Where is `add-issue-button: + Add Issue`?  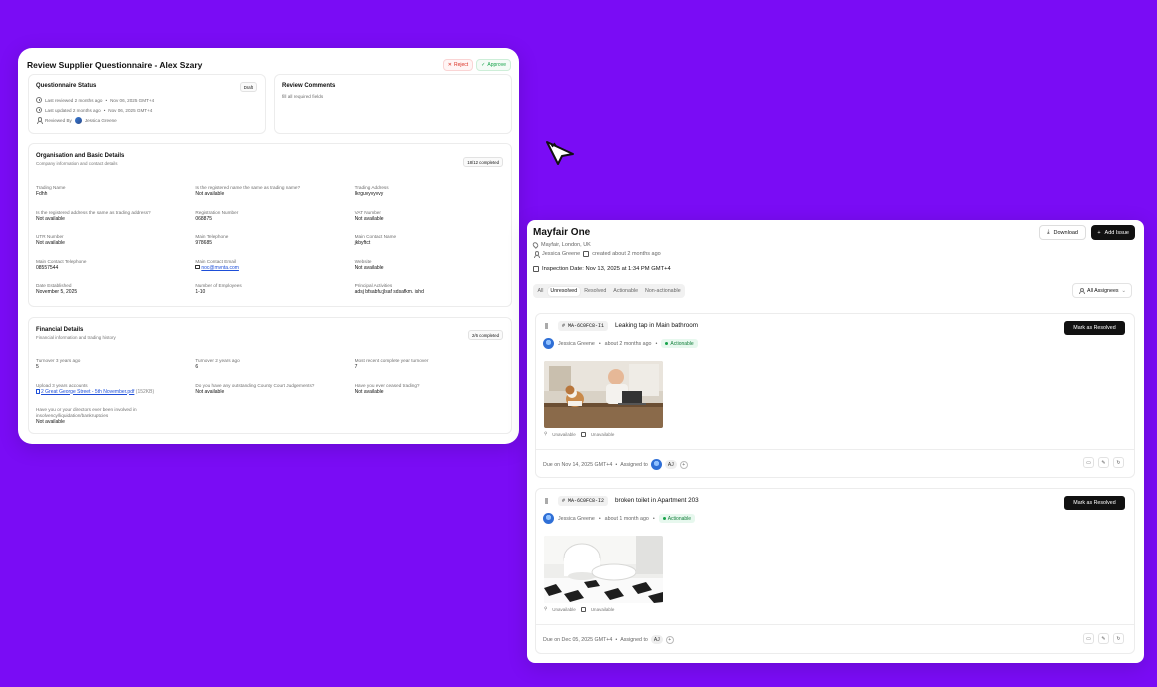
add-issue-button: + Add Issue is located at coordinates (1113, 232).